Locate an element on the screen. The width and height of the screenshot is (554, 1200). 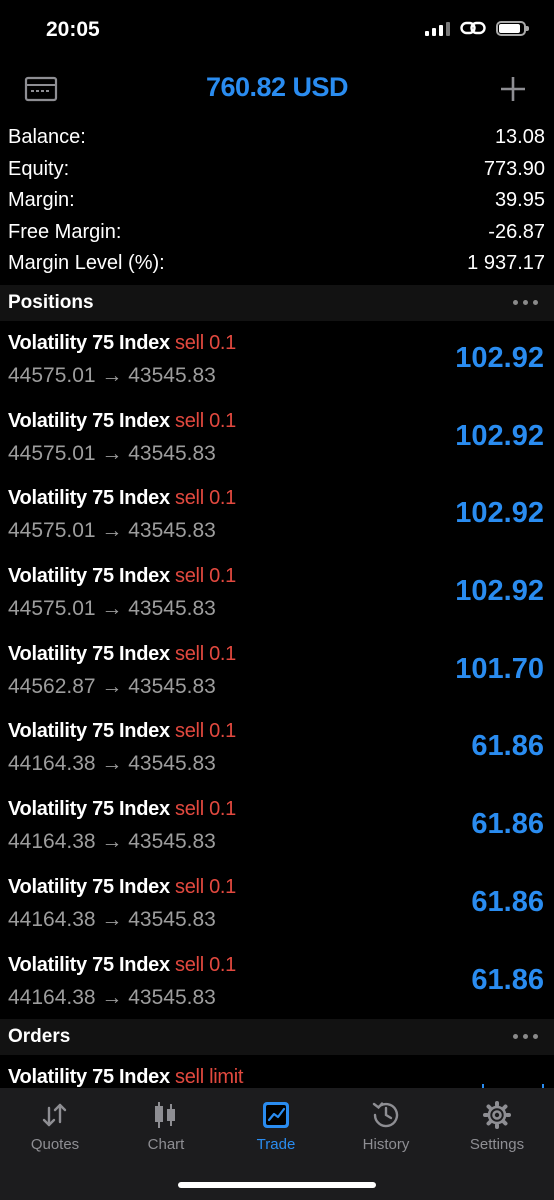
summary-row-margin: Margin: 39.95 is located at coordinates (277, 201).